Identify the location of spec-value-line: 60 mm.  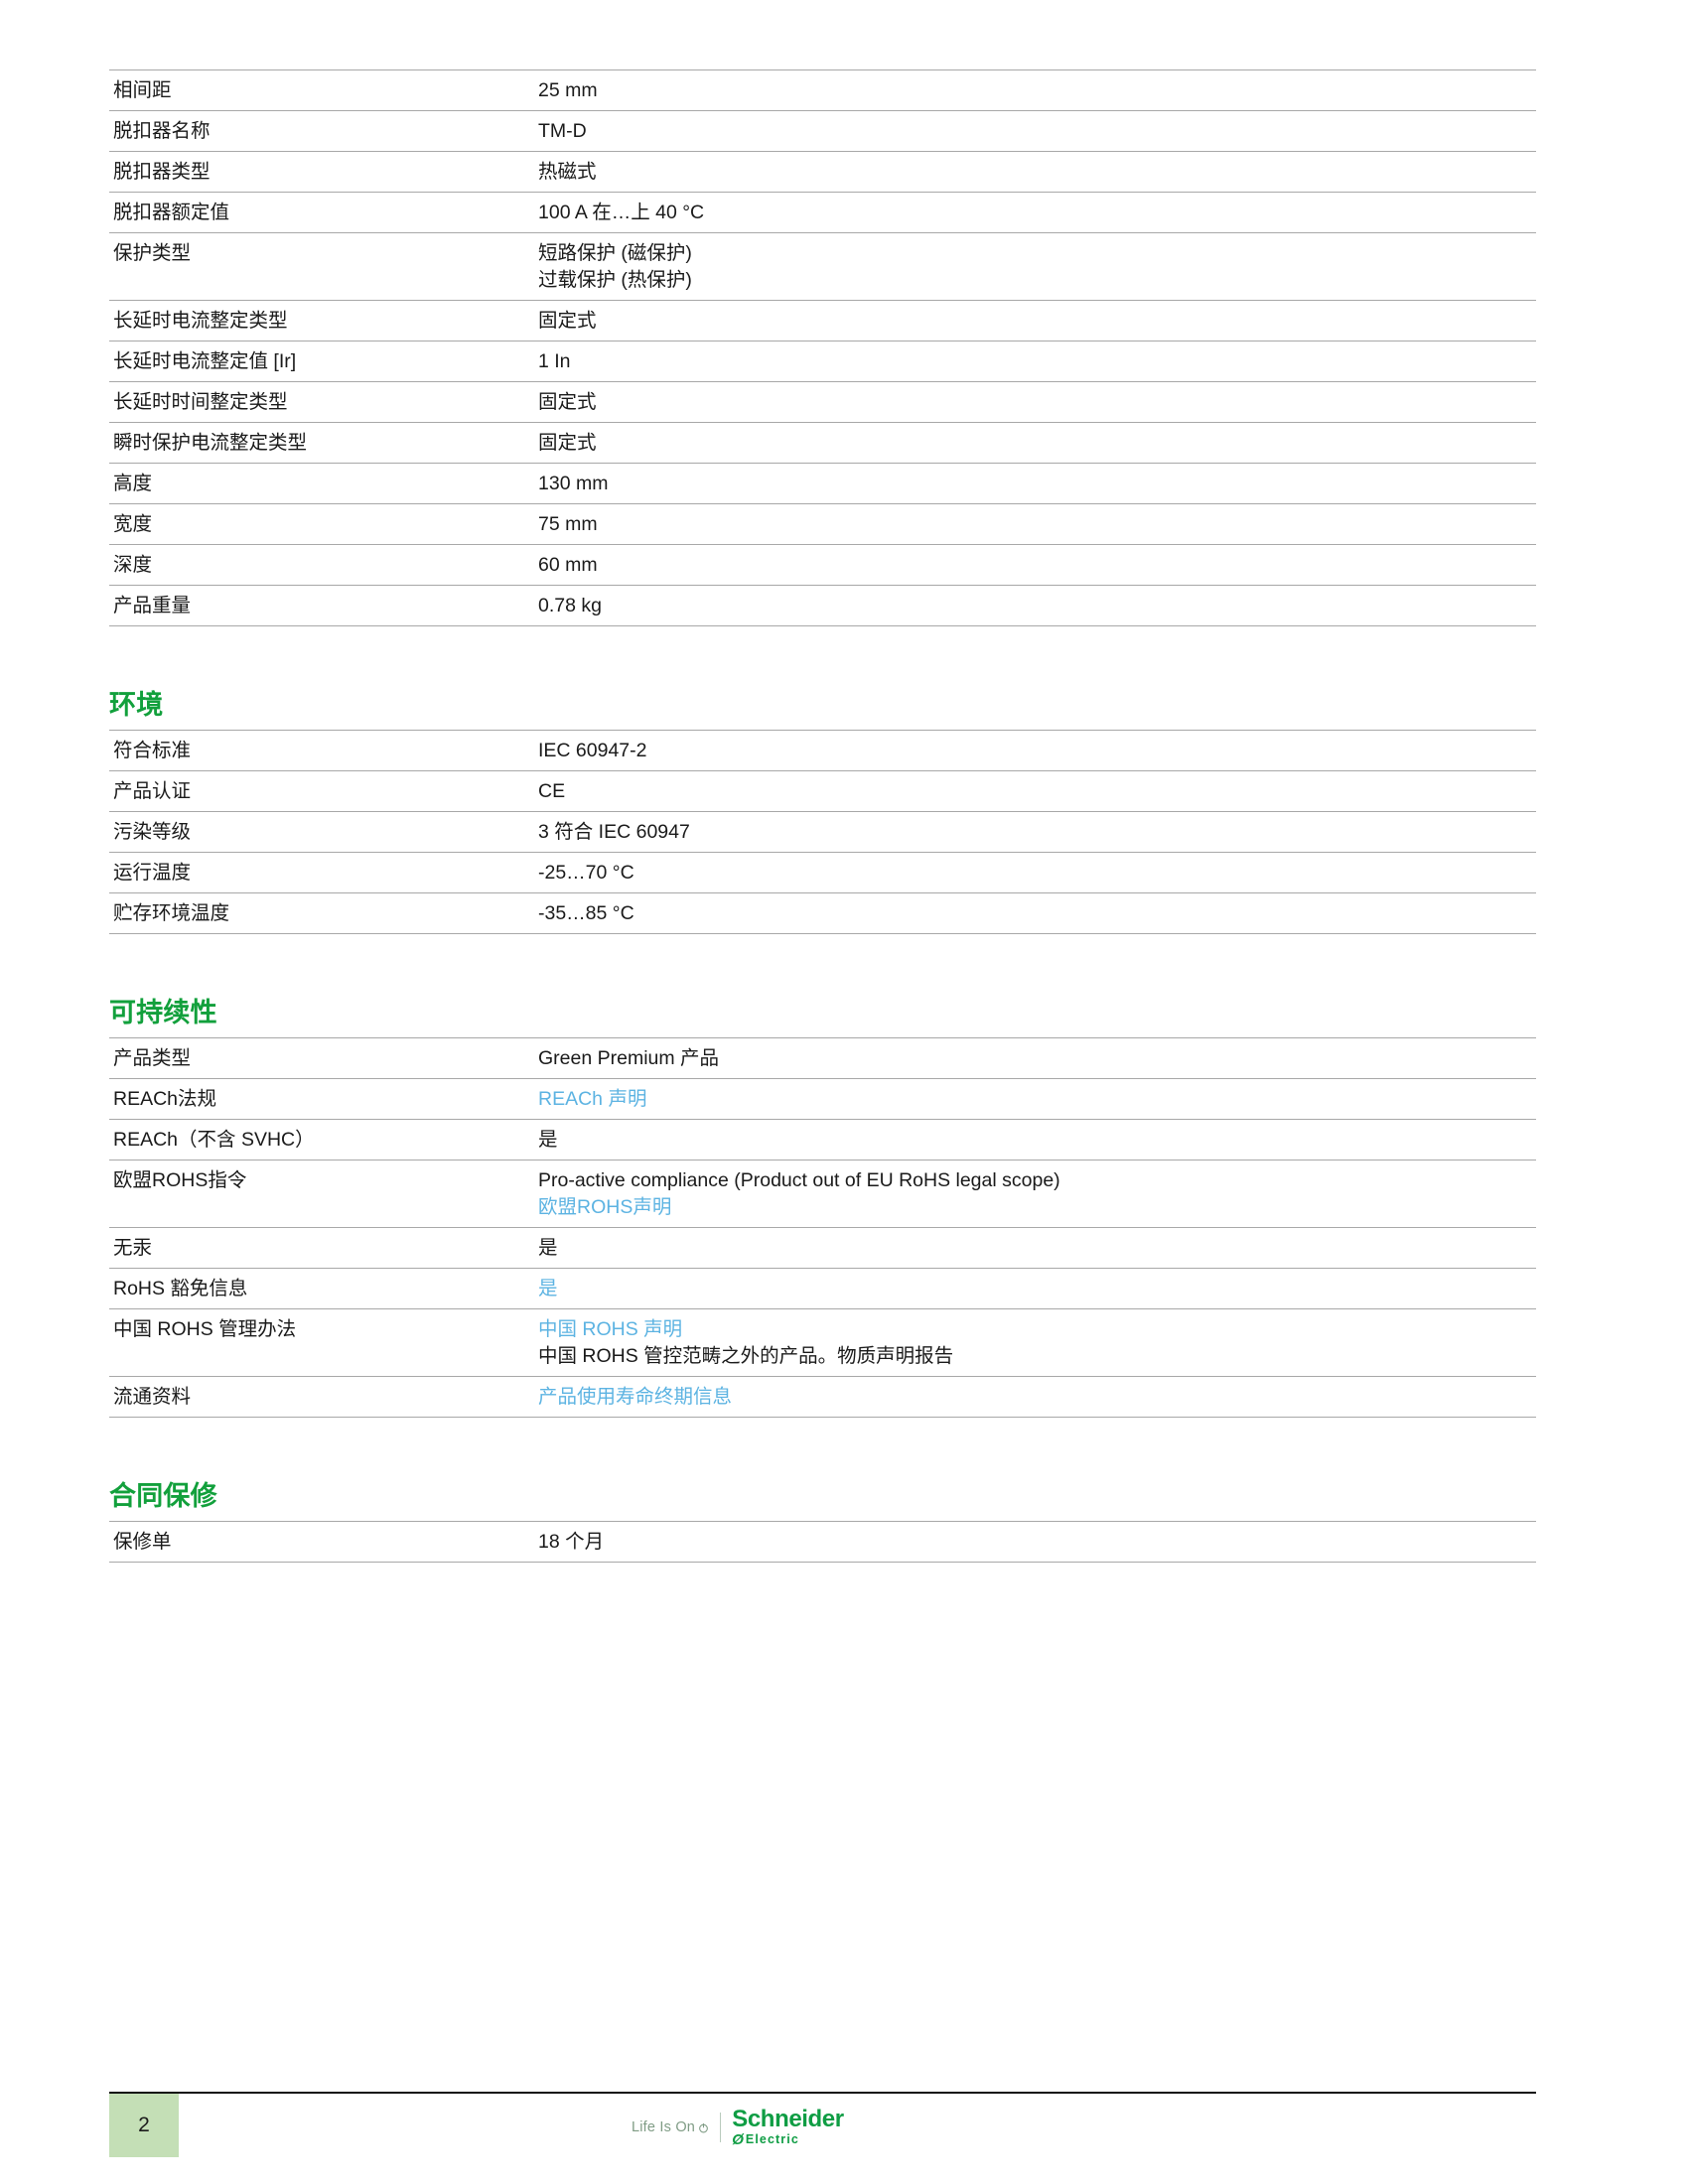
(568, 565).